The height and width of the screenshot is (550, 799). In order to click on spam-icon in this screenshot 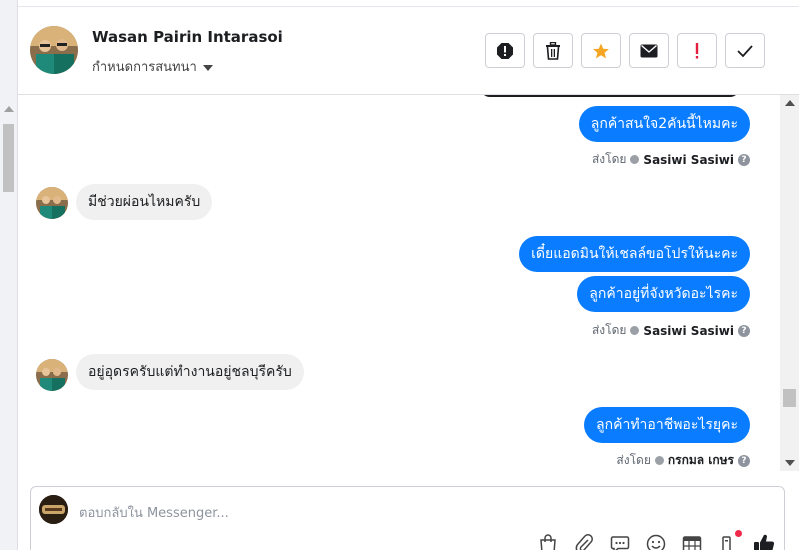, I will do `click(505, 50)`.